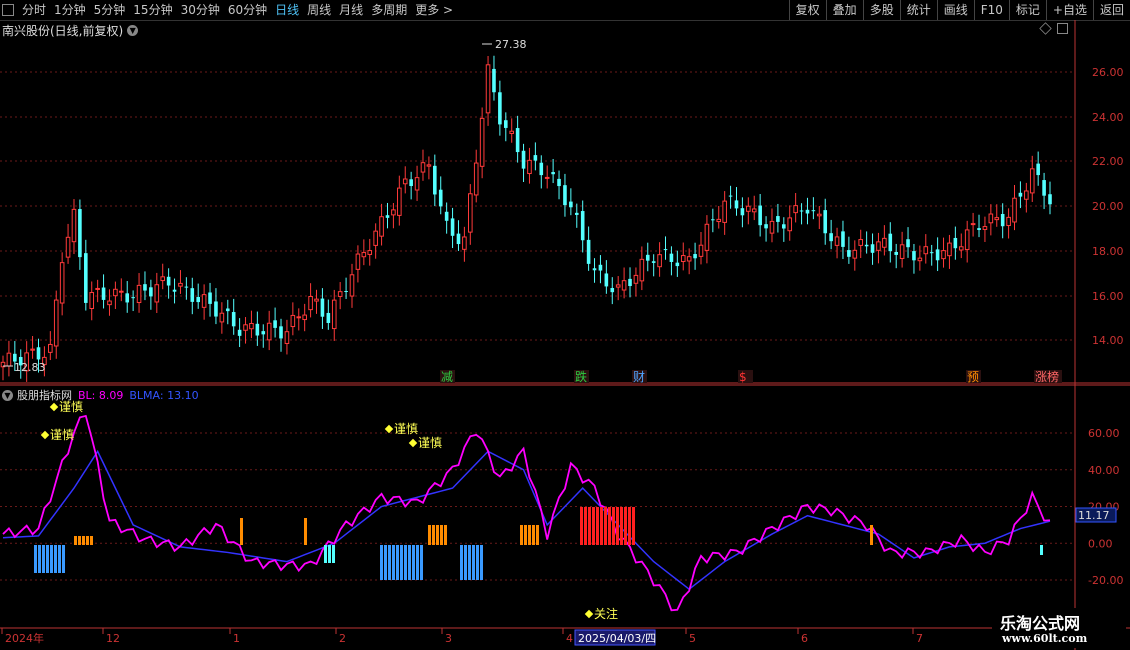 Image resolution: width=1130 pixels, height=650 pixels. Describe the element at coordinates (448, 638) in the screenshot. I see `x-axis-label: 3` at that location.